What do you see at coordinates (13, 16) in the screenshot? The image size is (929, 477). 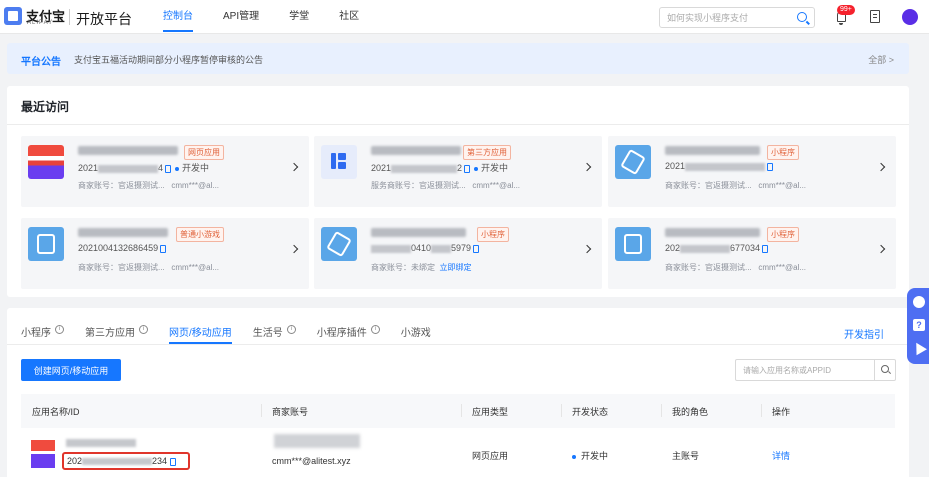 I see `alipay-logo-icon` at bounding box center [13, 16].